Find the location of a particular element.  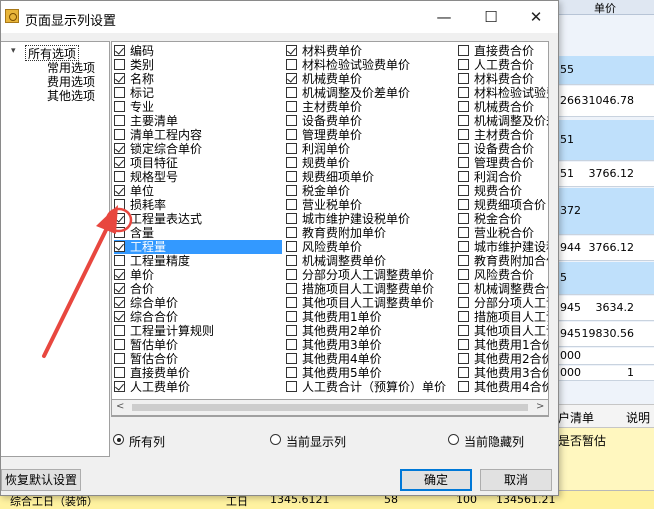

column-option: 措施项目人工调整费单价 is located at coordinates (370, 289).